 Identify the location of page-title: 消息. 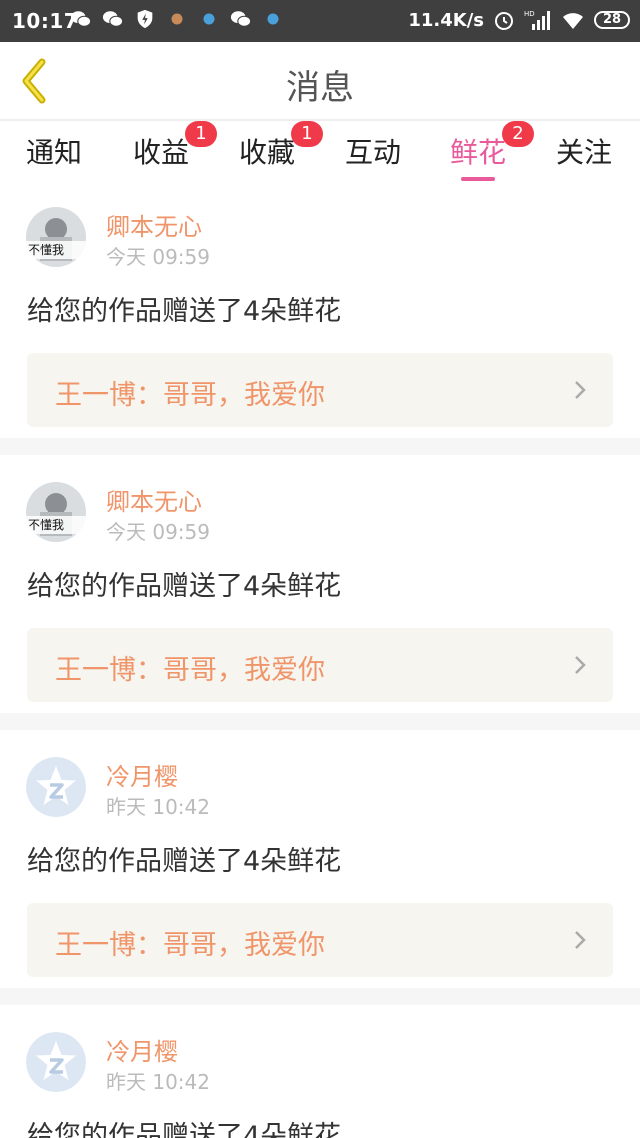
(320, 88).